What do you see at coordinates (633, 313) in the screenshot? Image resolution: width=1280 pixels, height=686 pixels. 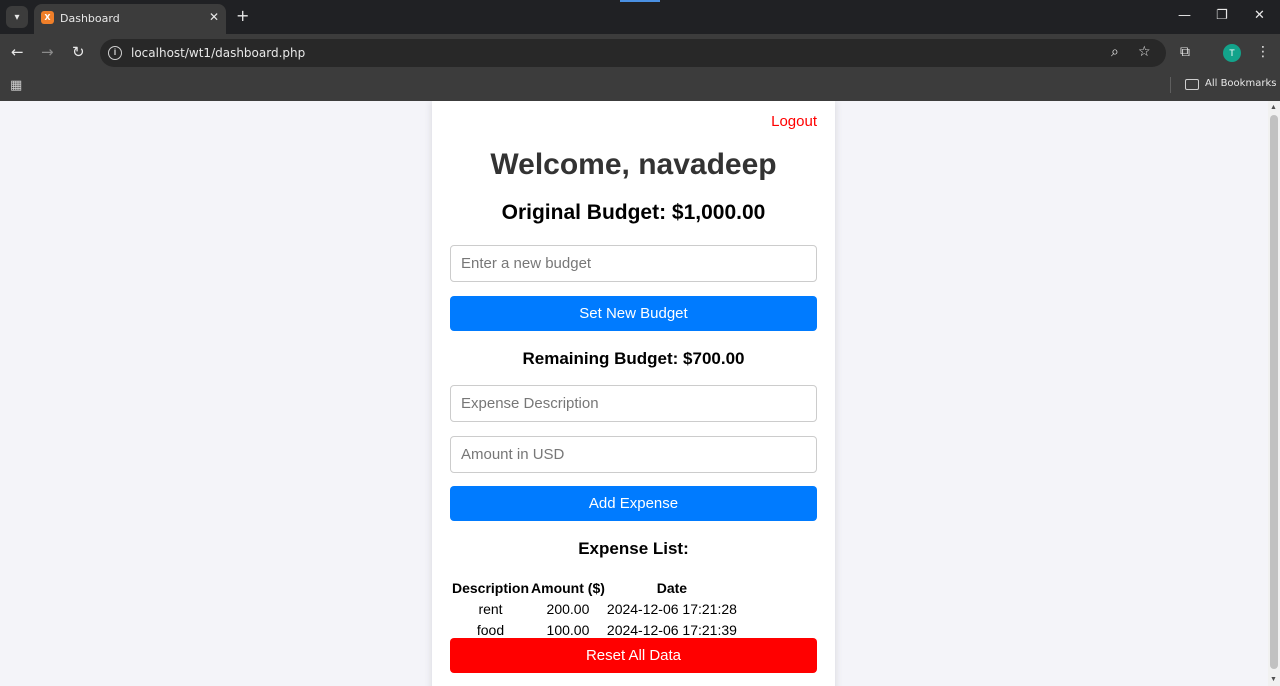 I see `set-budget-button: Set New Budget` at bounding box center [633, 313].